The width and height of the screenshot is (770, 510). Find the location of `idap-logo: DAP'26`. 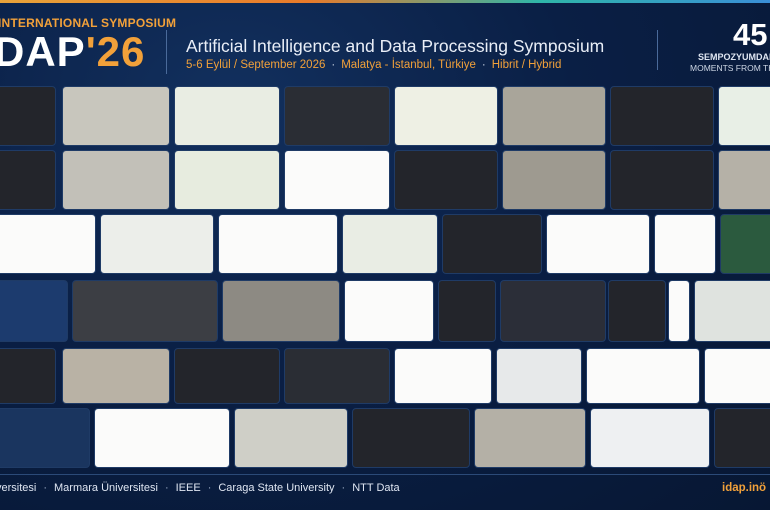

idap-logo: DAP'26 is located at coordinates (72, 52).